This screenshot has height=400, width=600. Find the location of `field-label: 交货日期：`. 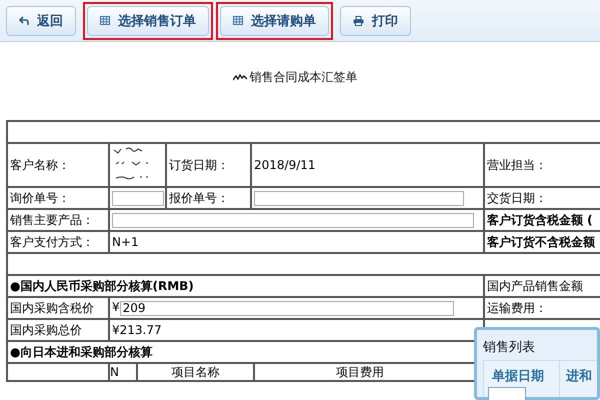

field-label: 交货日期： is located at coordinates (517, 197).